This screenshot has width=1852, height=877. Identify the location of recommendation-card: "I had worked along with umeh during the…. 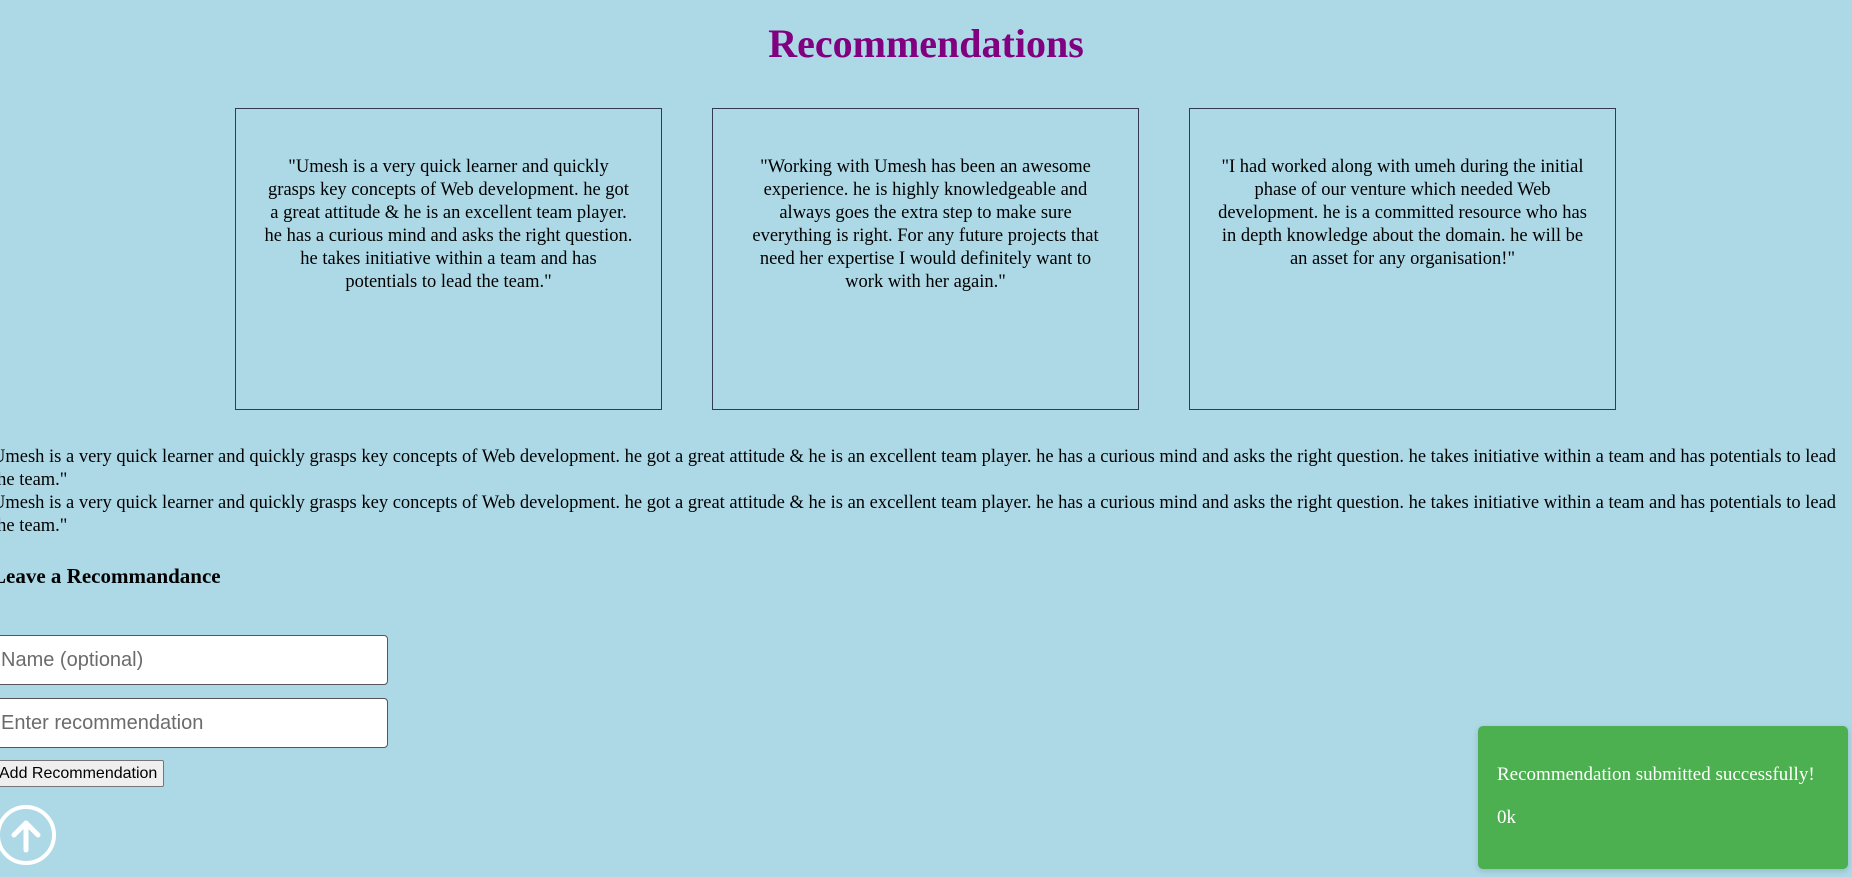
(1402, 259).